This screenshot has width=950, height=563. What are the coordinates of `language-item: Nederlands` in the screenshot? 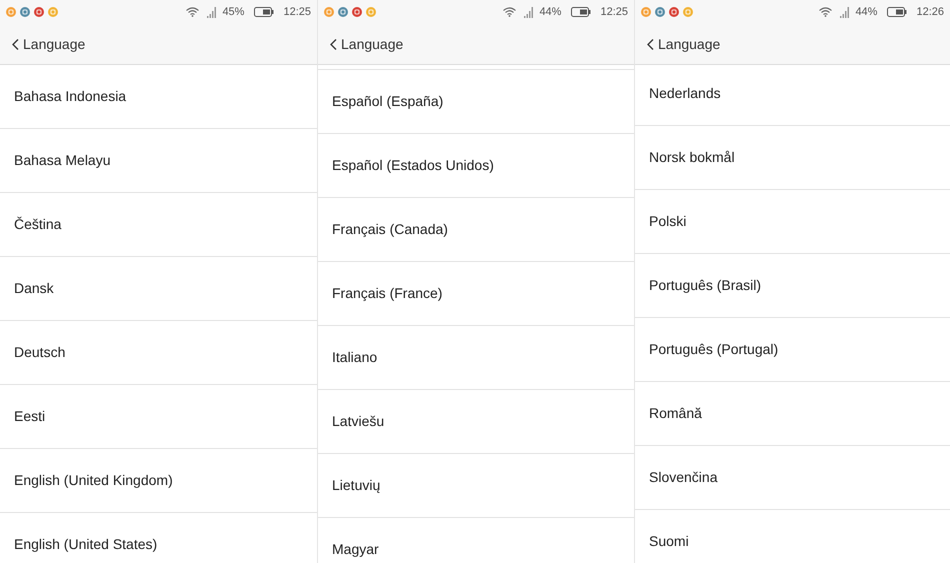 It's located at (792, 94).